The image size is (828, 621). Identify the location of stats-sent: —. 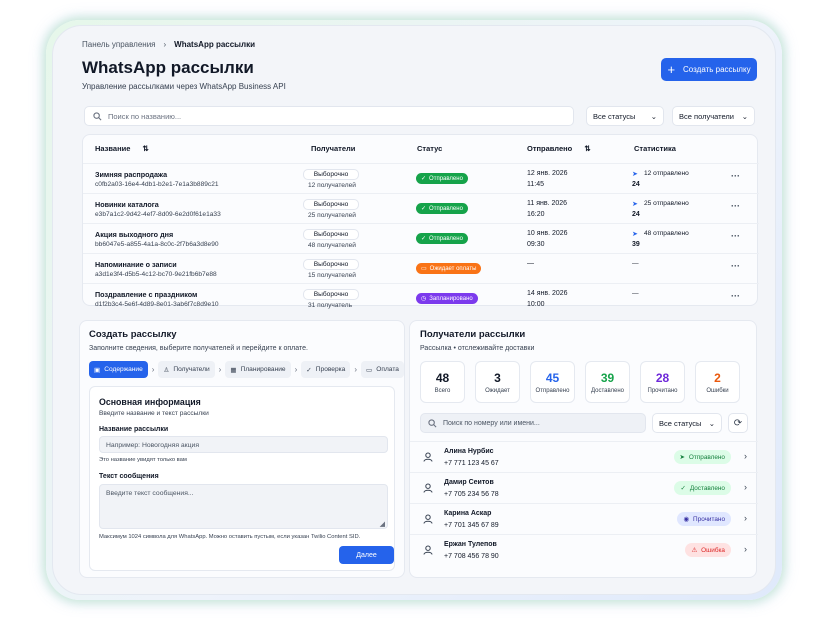
(635, 293).